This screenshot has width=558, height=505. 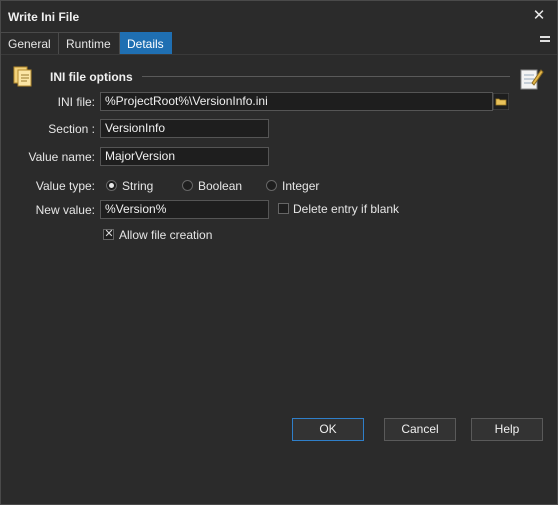 What do you see at coordinates (184, 209) in the screenshot?
I see `new-value-input: %Version%` at bounding box center [184, 209].